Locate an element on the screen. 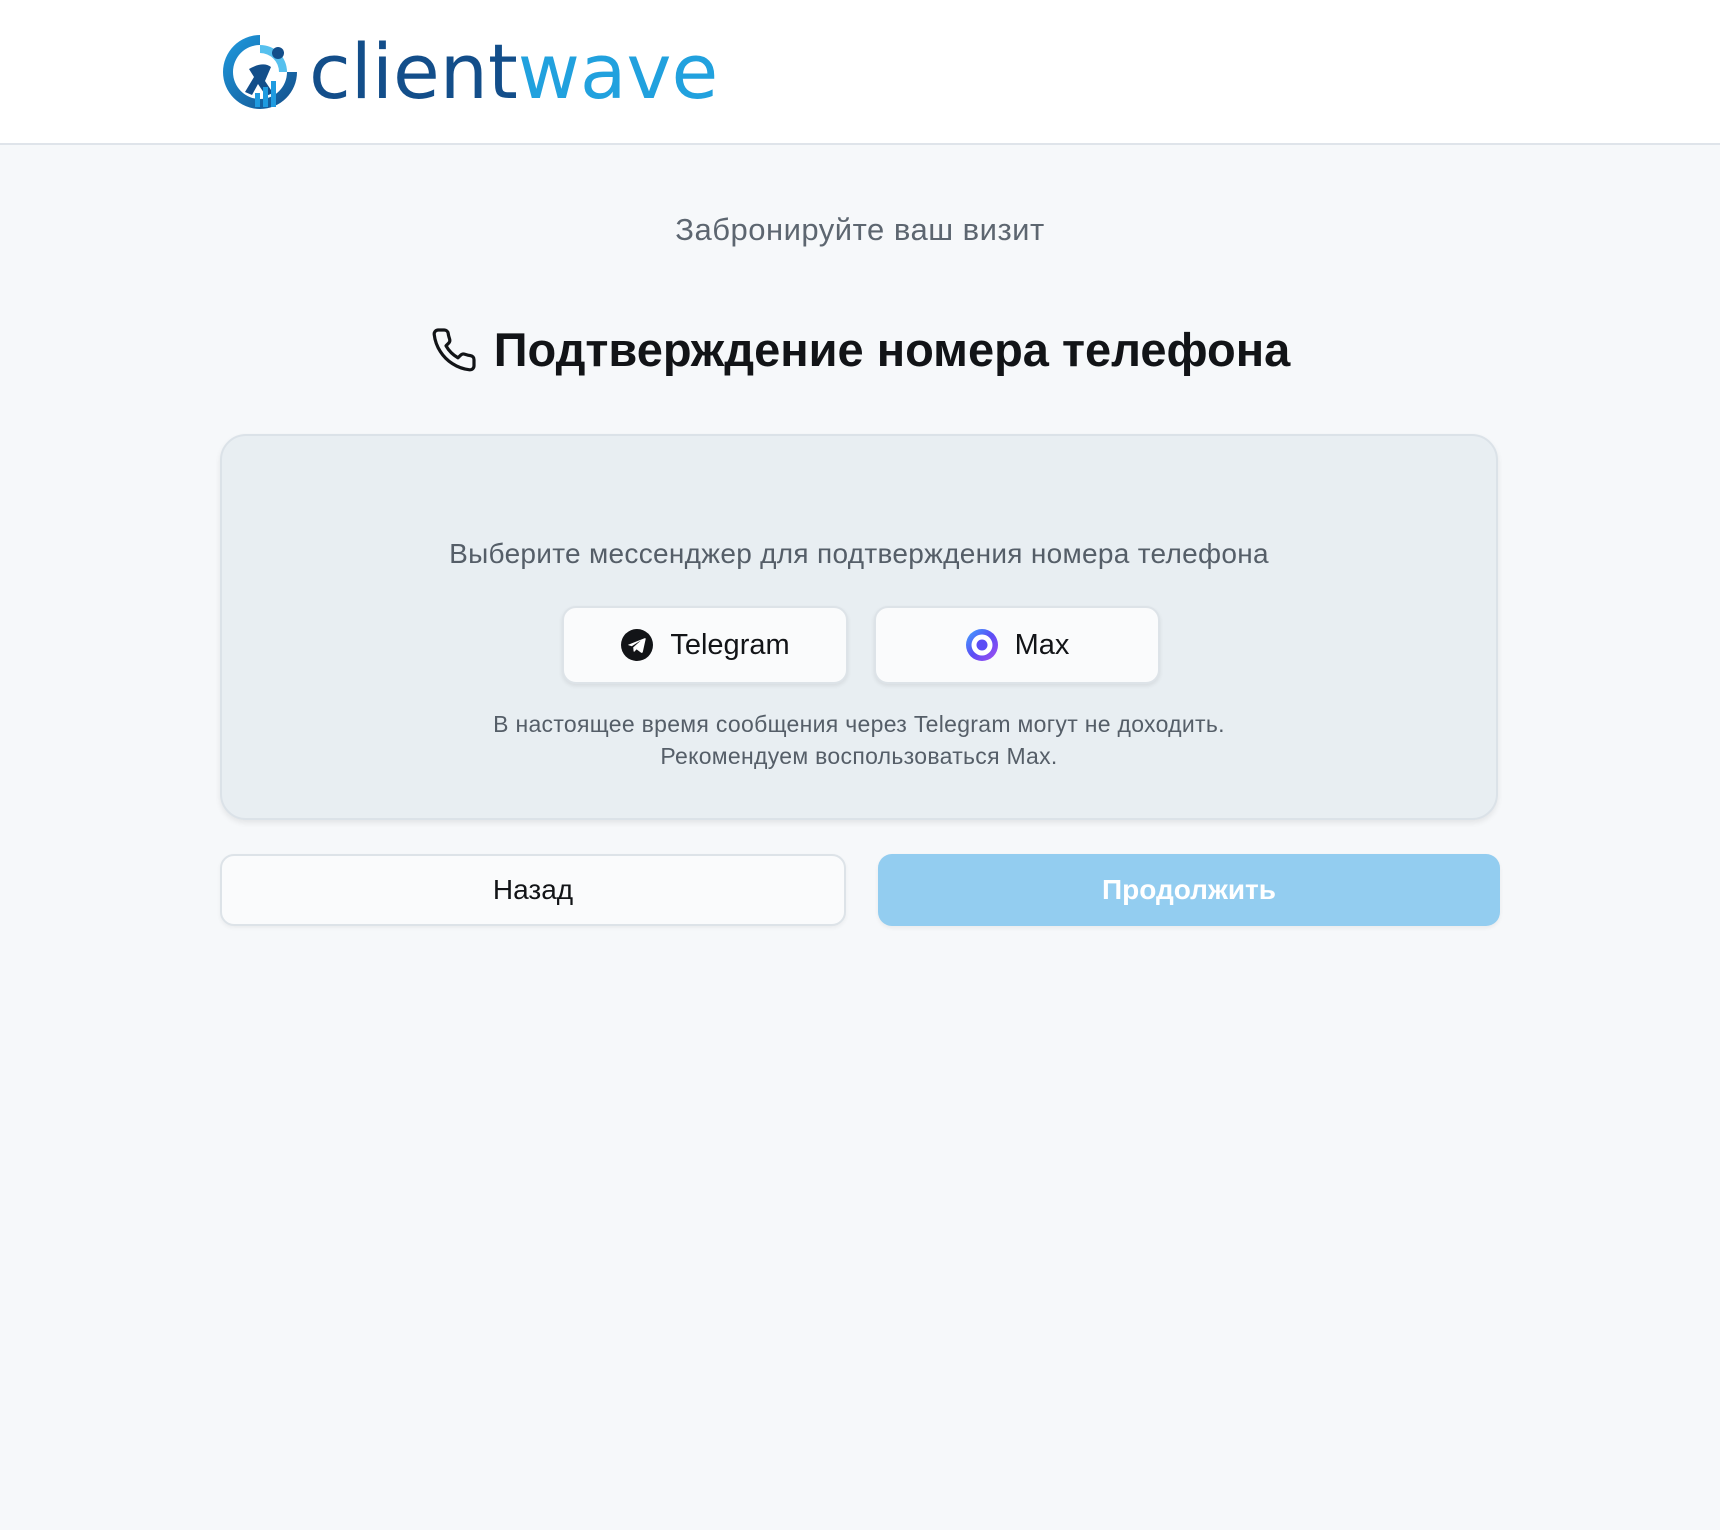 This screenshot has height=1530, width=1720. telegram-label: Telegram is located at coordinates (730, 644).